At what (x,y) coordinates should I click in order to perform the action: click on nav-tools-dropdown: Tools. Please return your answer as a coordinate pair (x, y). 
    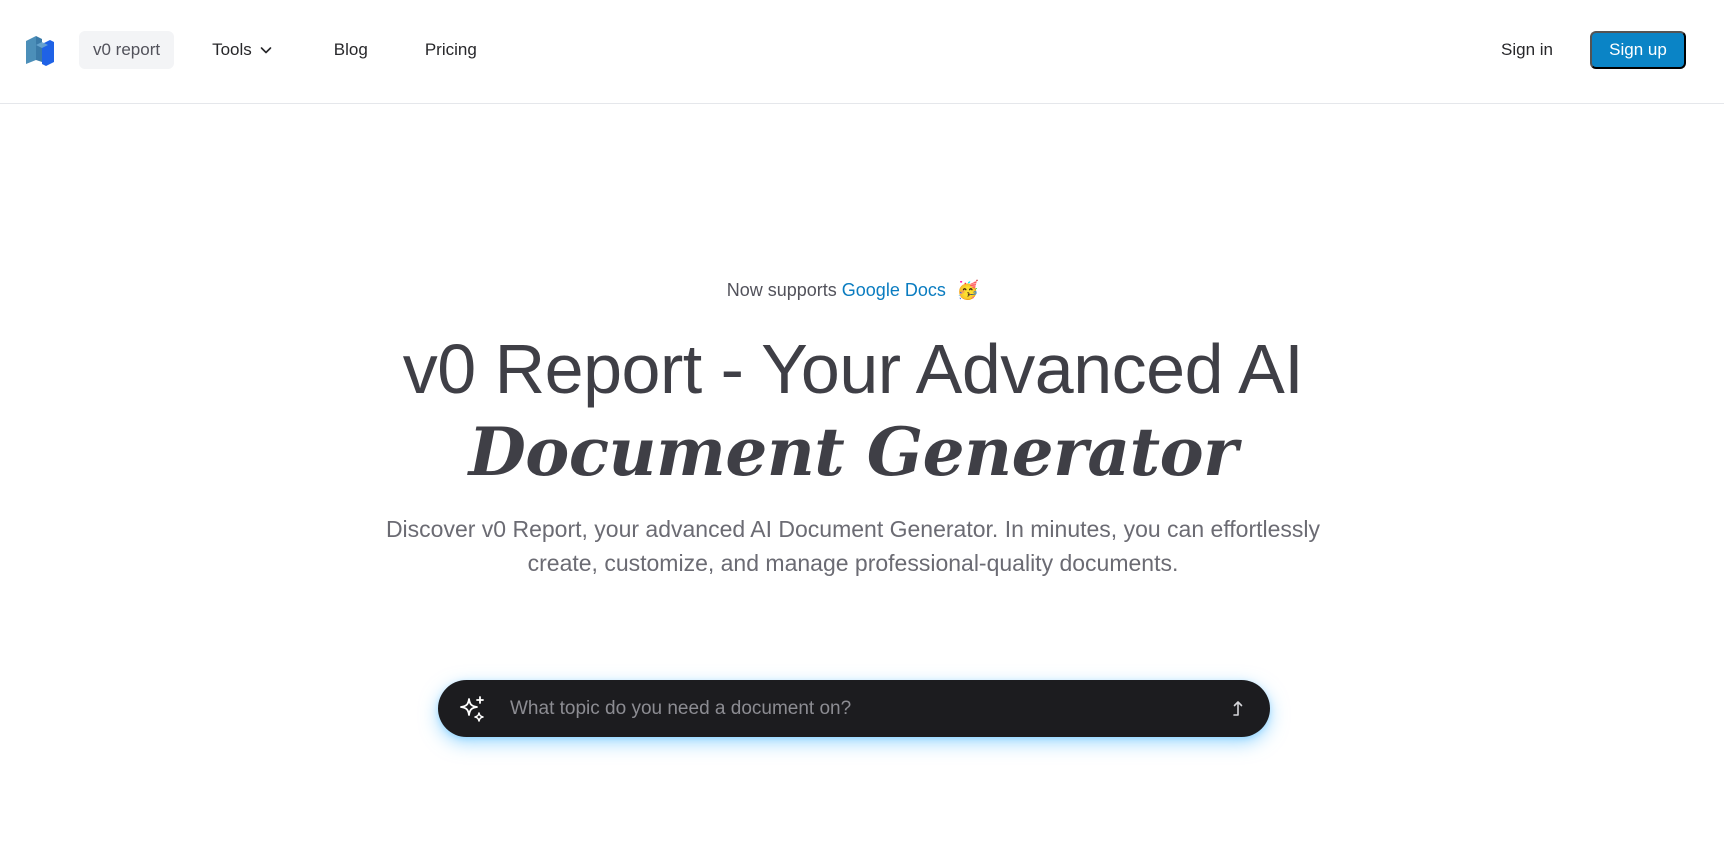
    Looking at the image, I should click on (243, 50).